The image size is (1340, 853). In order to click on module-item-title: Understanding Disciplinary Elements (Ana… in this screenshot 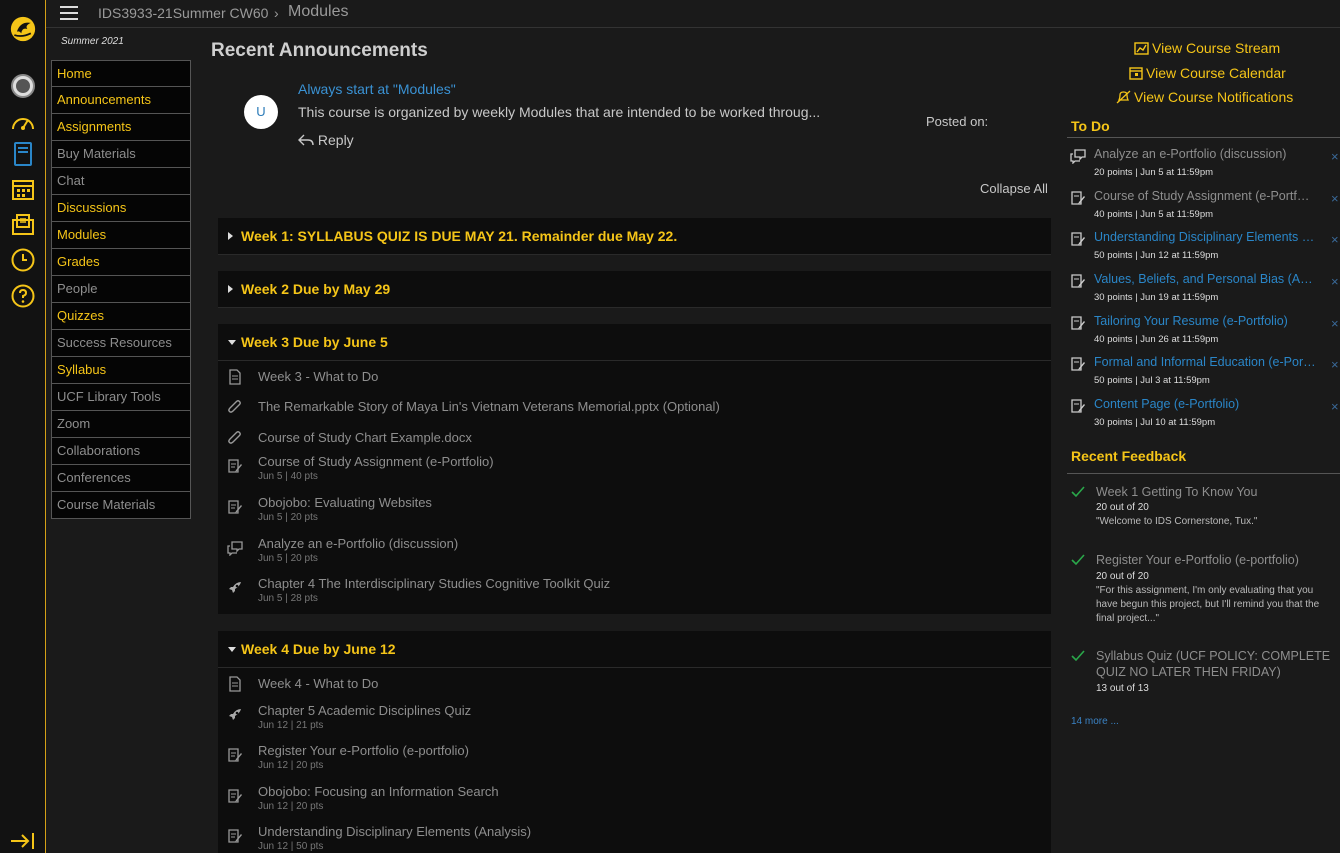, I will do `click(394, 831)`.